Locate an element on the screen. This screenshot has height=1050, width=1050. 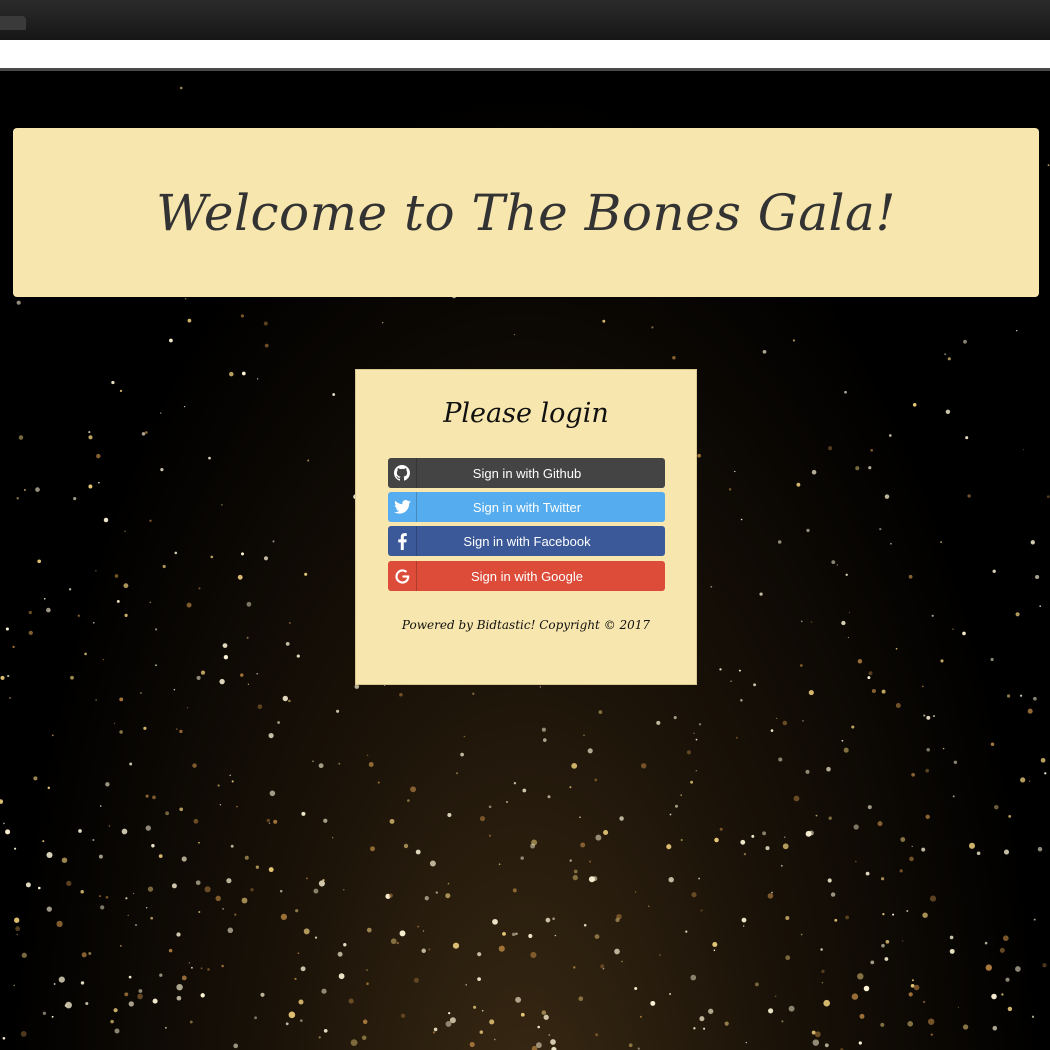
github-signin-button: Sign in with Github is located at coordinates (526, 473).